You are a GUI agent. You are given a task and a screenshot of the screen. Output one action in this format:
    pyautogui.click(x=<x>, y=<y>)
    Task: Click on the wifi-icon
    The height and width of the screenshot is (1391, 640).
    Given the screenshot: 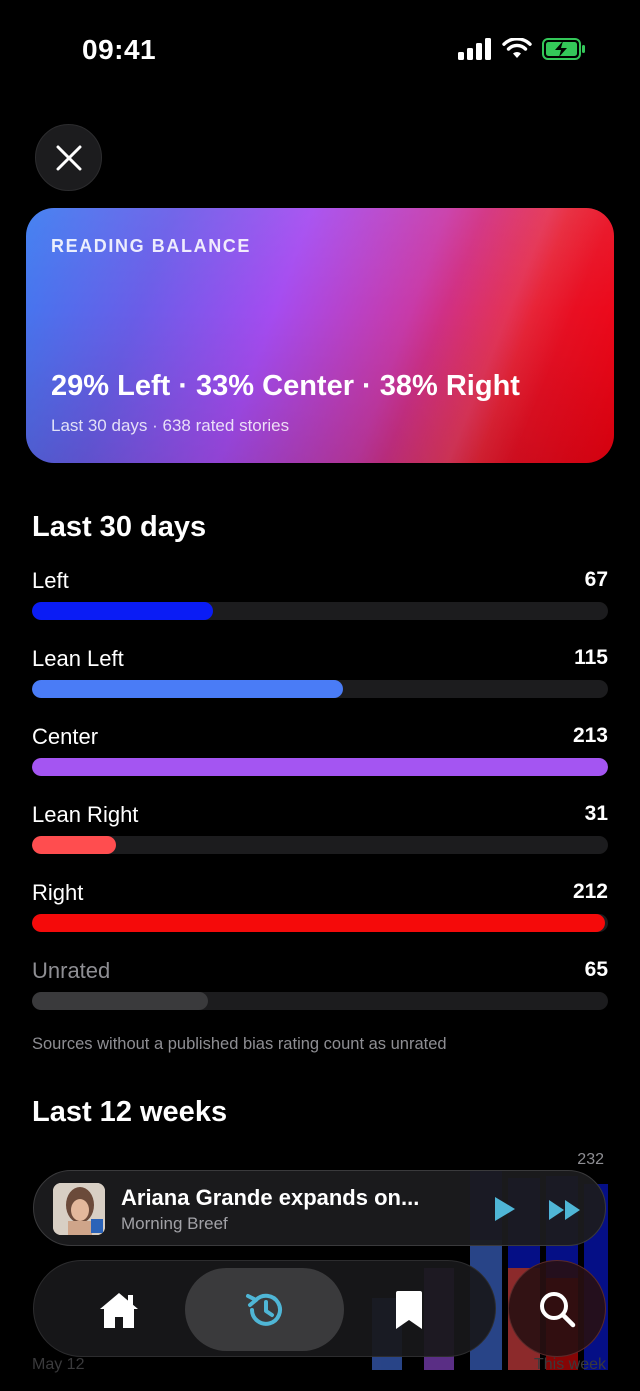 What is the action you would take?
    pyautogui.click(x=517, y=48)
    